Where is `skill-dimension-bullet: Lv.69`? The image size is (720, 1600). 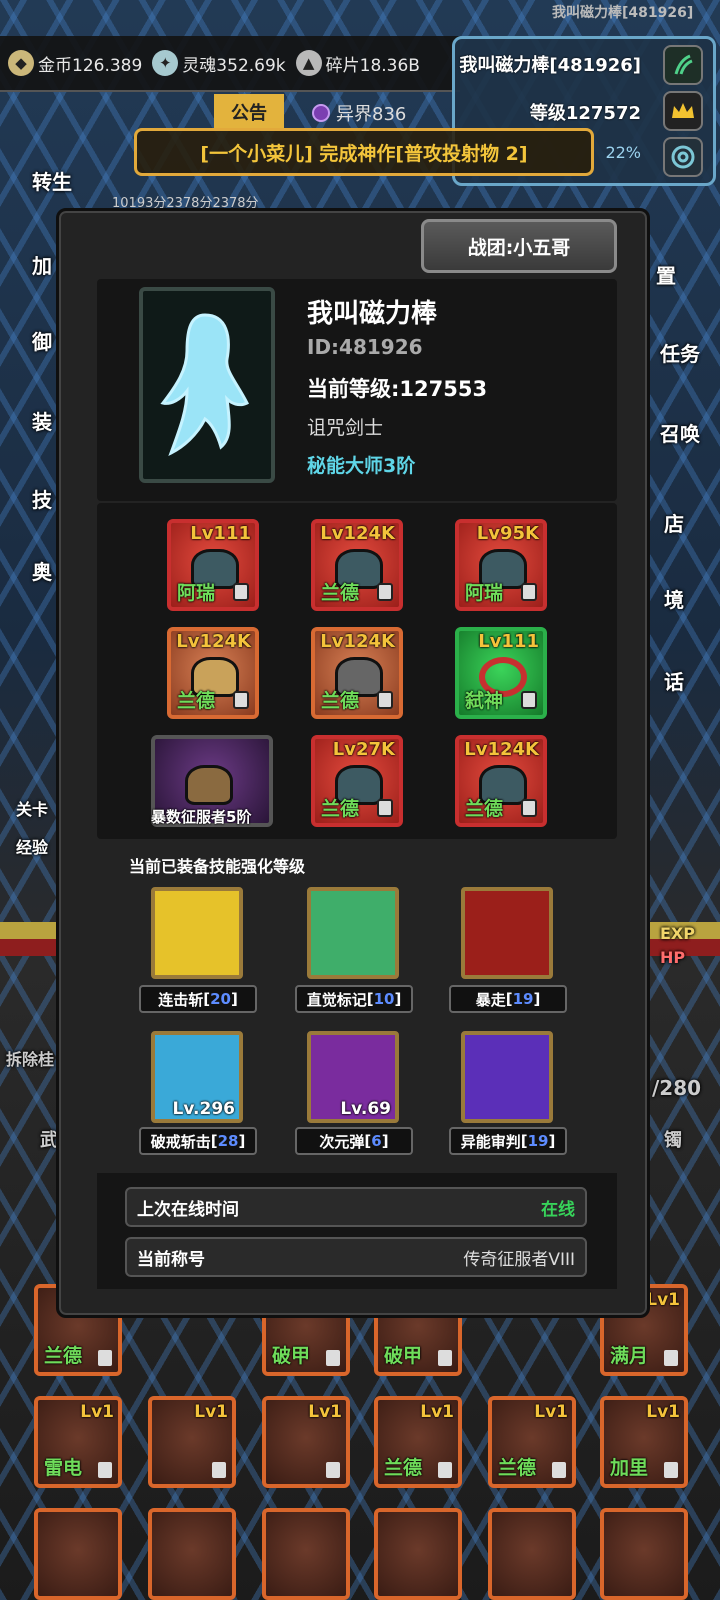
skill-dimension-bullet: Lv.69 is located at coordinates (353, 1077).